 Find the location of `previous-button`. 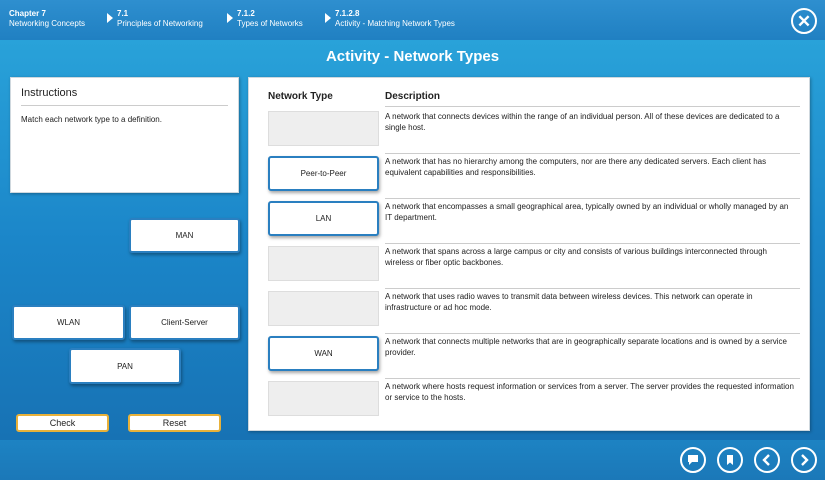

previous-button is located at coordinates (767, 460).